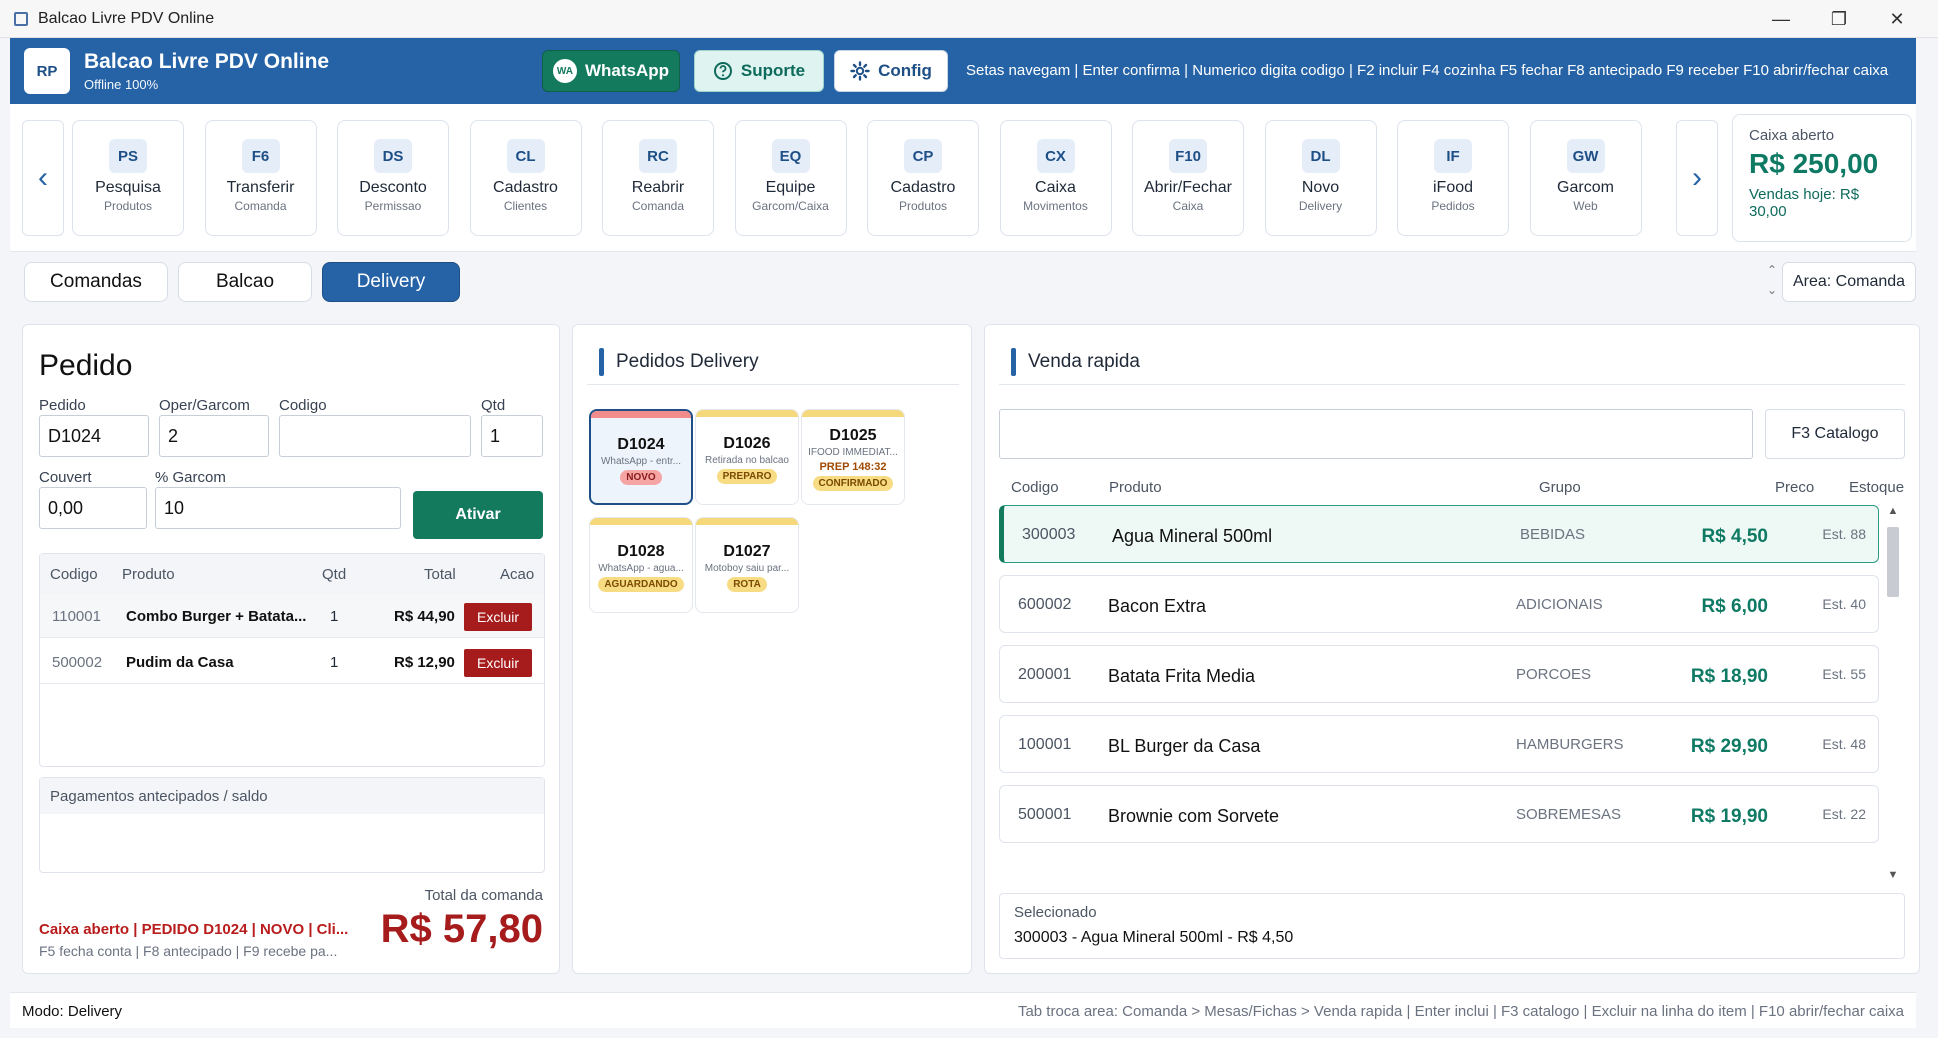 This screenshot has height=1038, width=1938. Describe the element at coordinates (278, 508) in the screenshot. I see `garcom-pct-input: 10` at that location.